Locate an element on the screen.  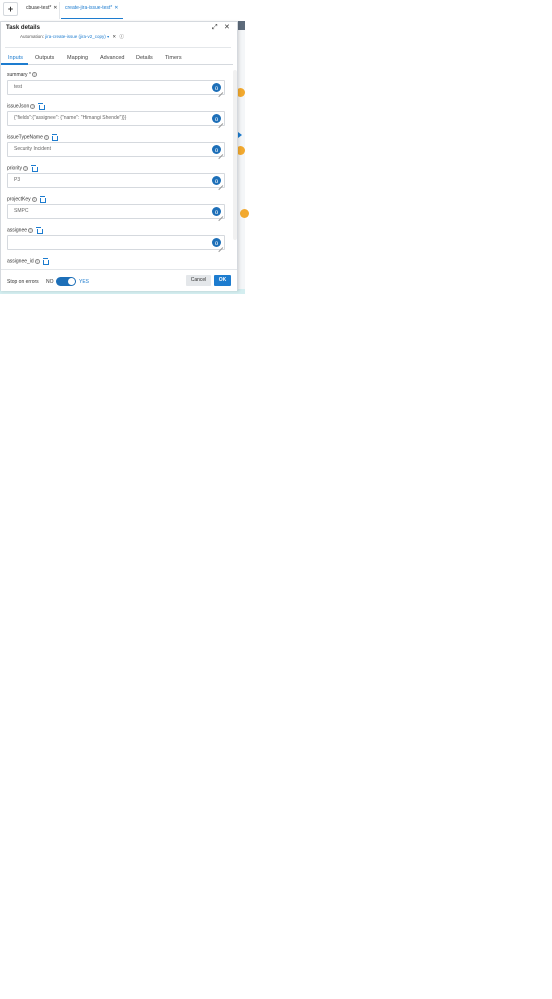
field-label-text: summary * is located at coordinates (19, 75).